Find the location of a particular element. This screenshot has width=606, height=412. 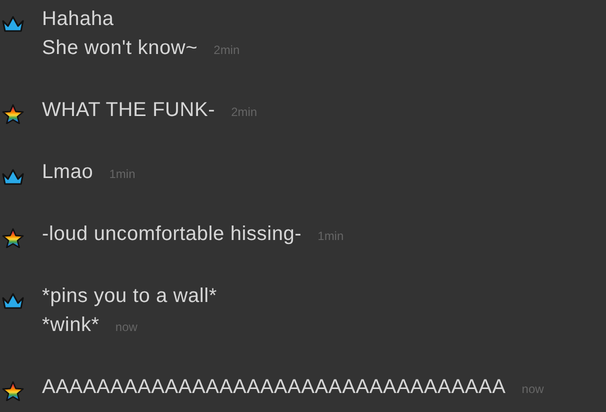

message-text: -loud uncomfortable hissing- is located at coordinates (172, 234).